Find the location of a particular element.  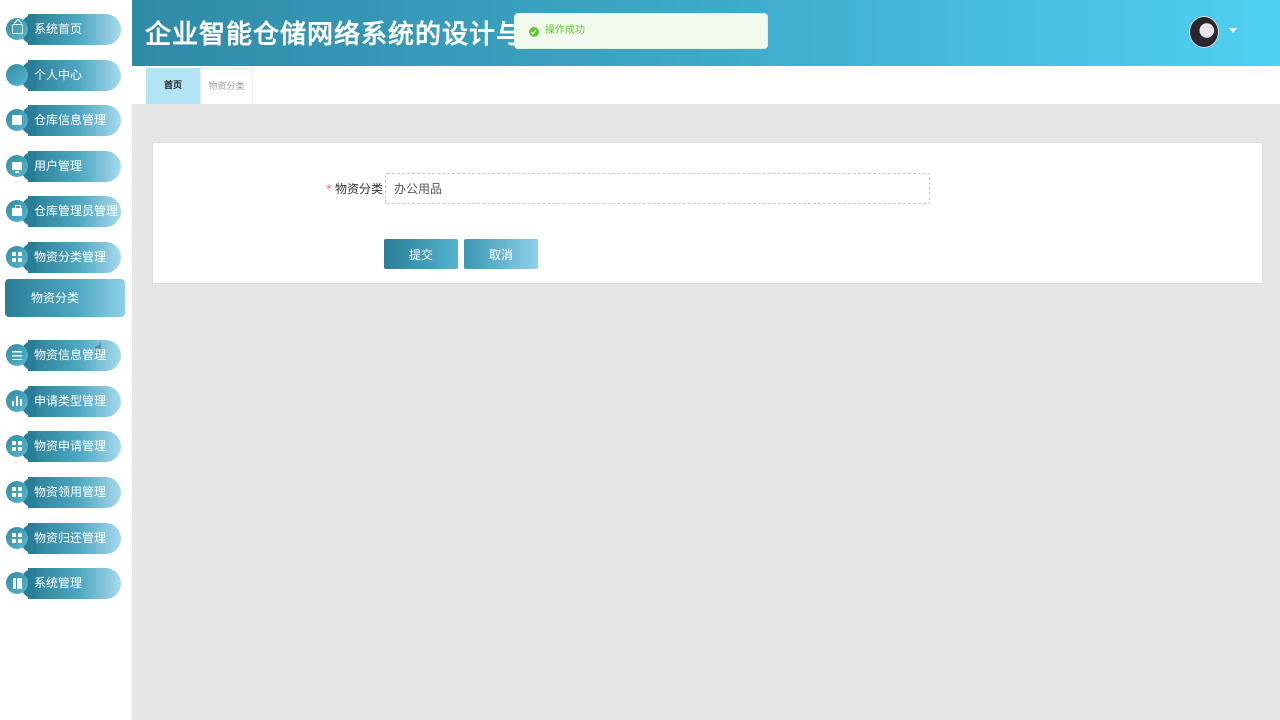

sidebar-item-label: 物资归还管理 is located at coordinates (70, 538).